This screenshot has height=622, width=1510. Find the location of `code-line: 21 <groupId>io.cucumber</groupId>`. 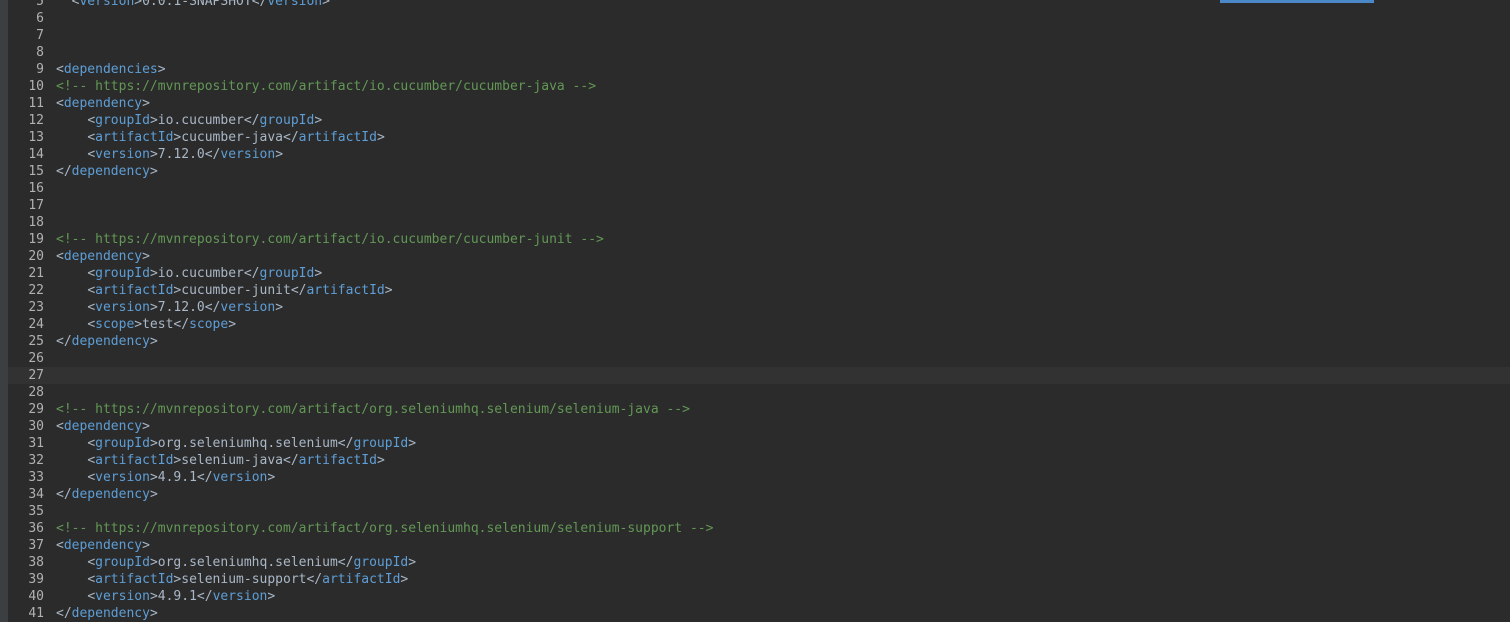

code-line: 21 <groupId>io.cucumber</groupId> is located at coordinates (759, 273).